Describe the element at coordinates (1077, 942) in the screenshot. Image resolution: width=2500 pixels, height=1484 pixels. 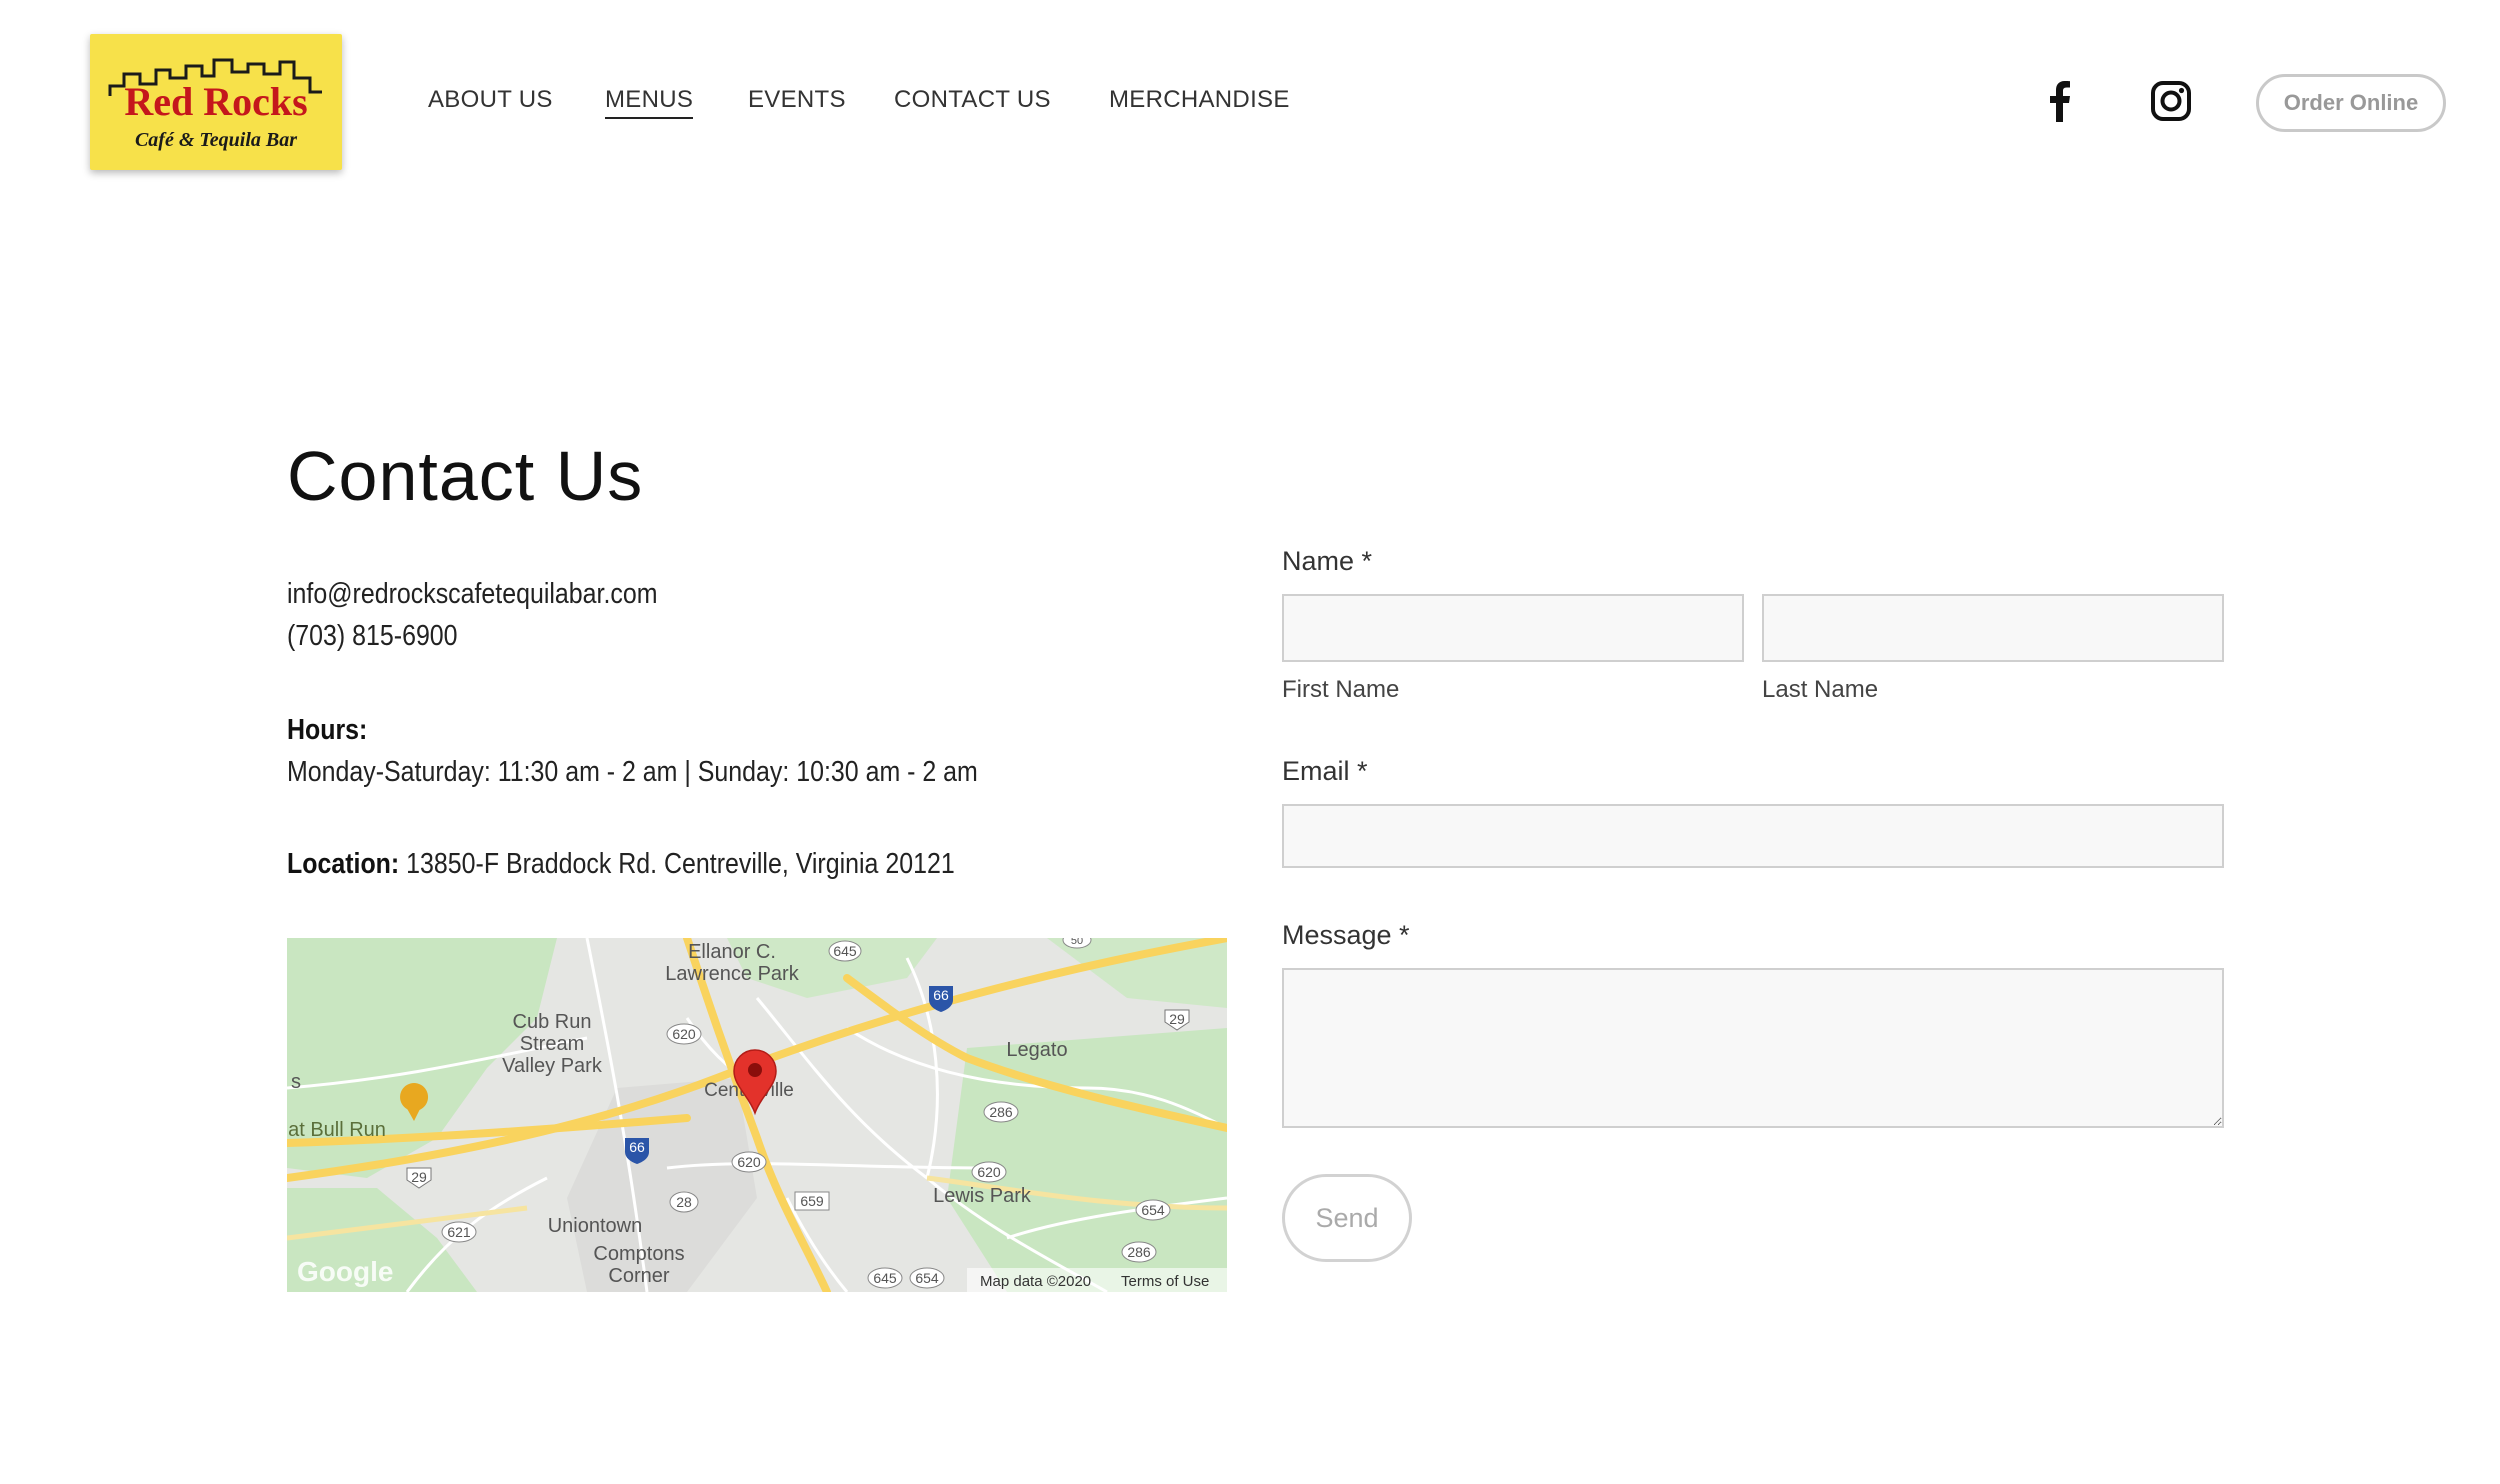
I see `road-50: 50` at that location.